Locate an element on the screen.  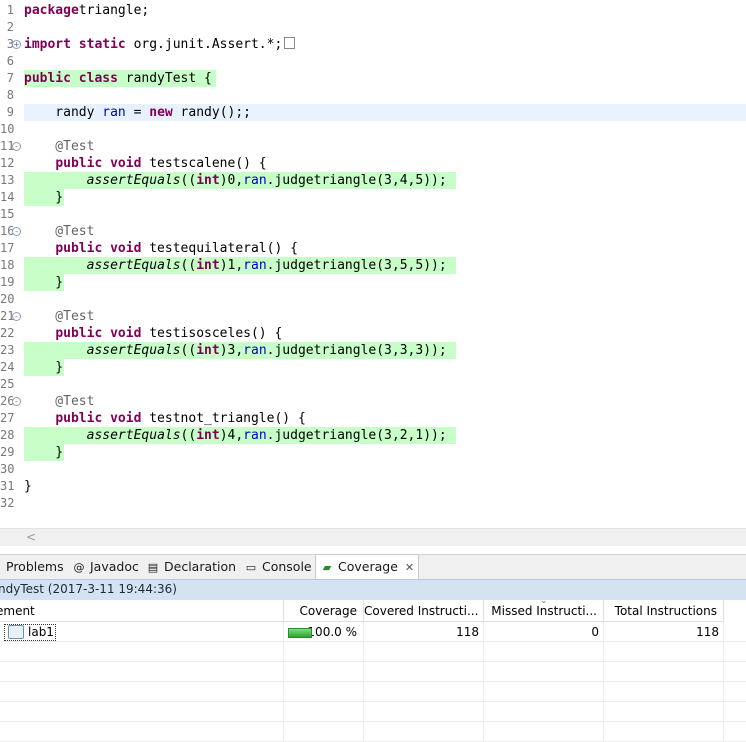
line-number: 15 is located at coordinates (7, 214).